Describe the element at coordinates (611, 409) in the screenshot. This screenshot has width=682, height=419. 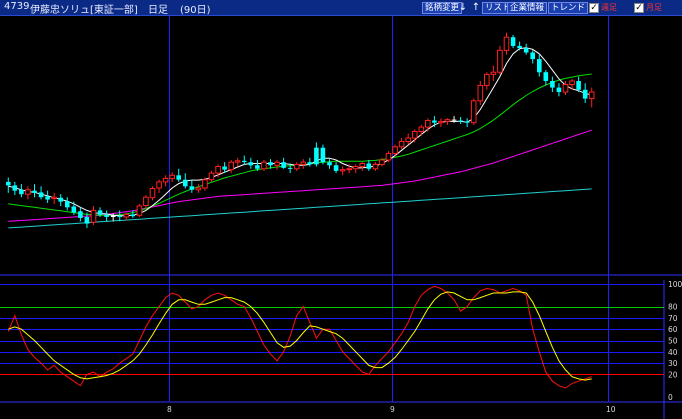
I see `x-tick-label: 10` at that location.